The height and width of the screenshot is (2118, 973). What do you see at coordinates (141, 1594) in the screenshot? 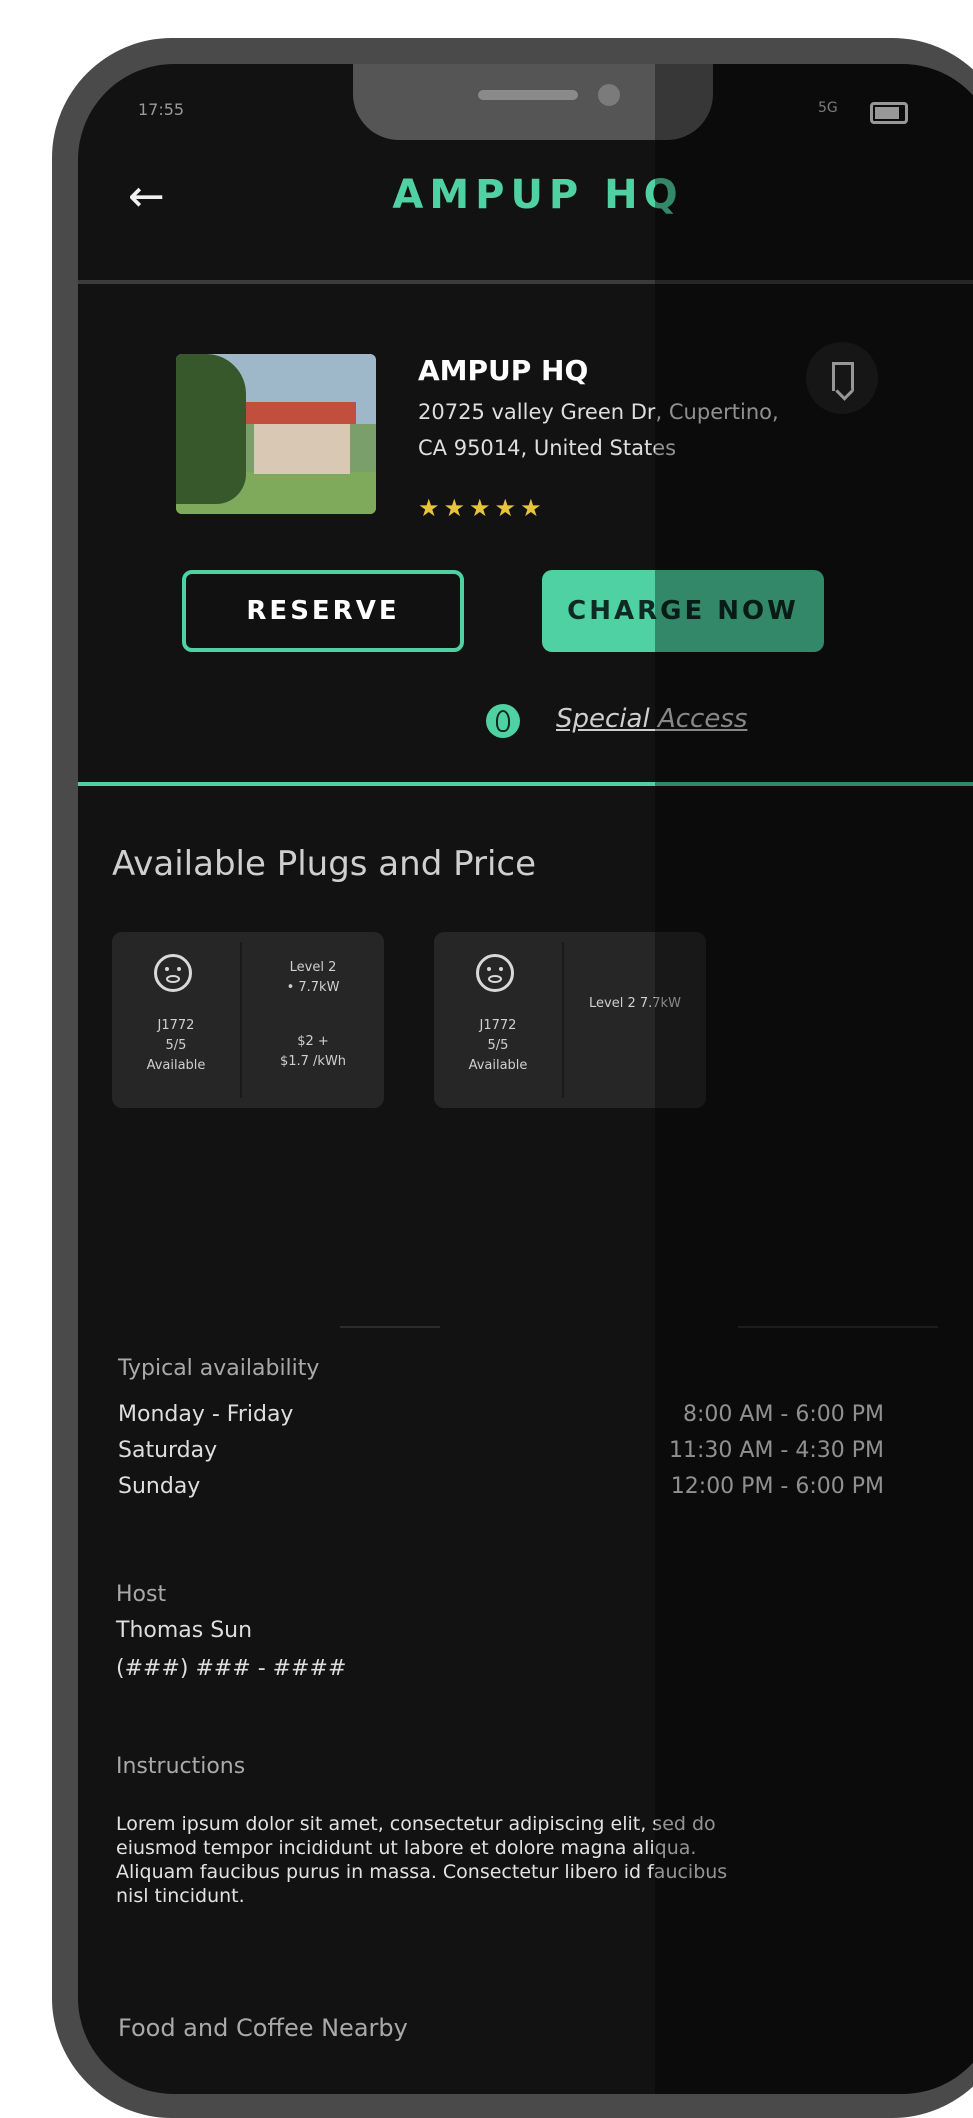
I see `host-label: Host` at bounding box center [141, 1594].